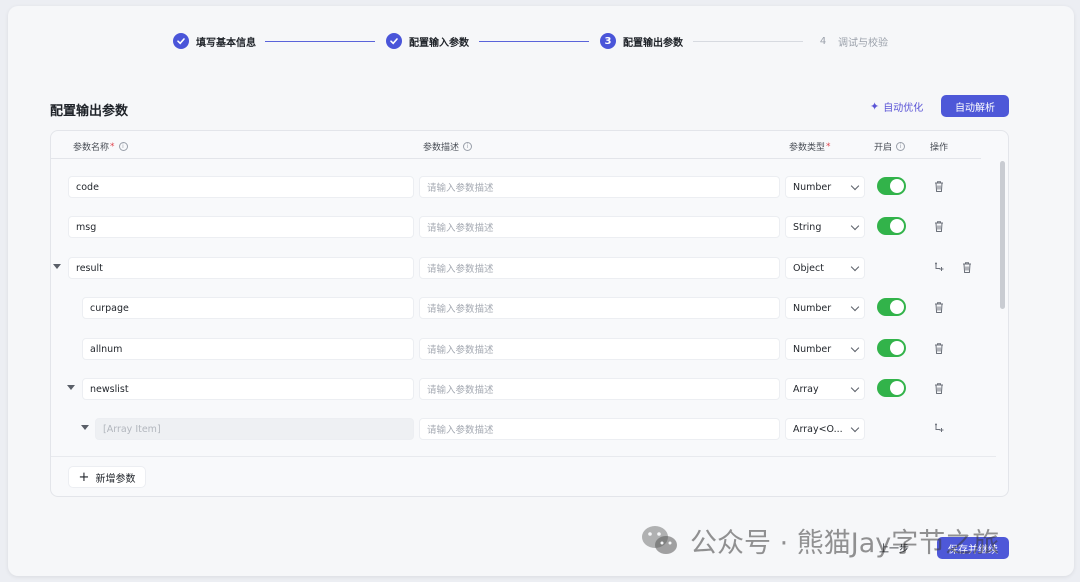 The height and width of the screenshot is (582, 1080). What do you see at coordinates (516, 145) in the screenshot?
I see `table-header: 参数名称 * i 参数描述 i 参数类型 * 开启 i 操作` at bounding box center [516, 145].